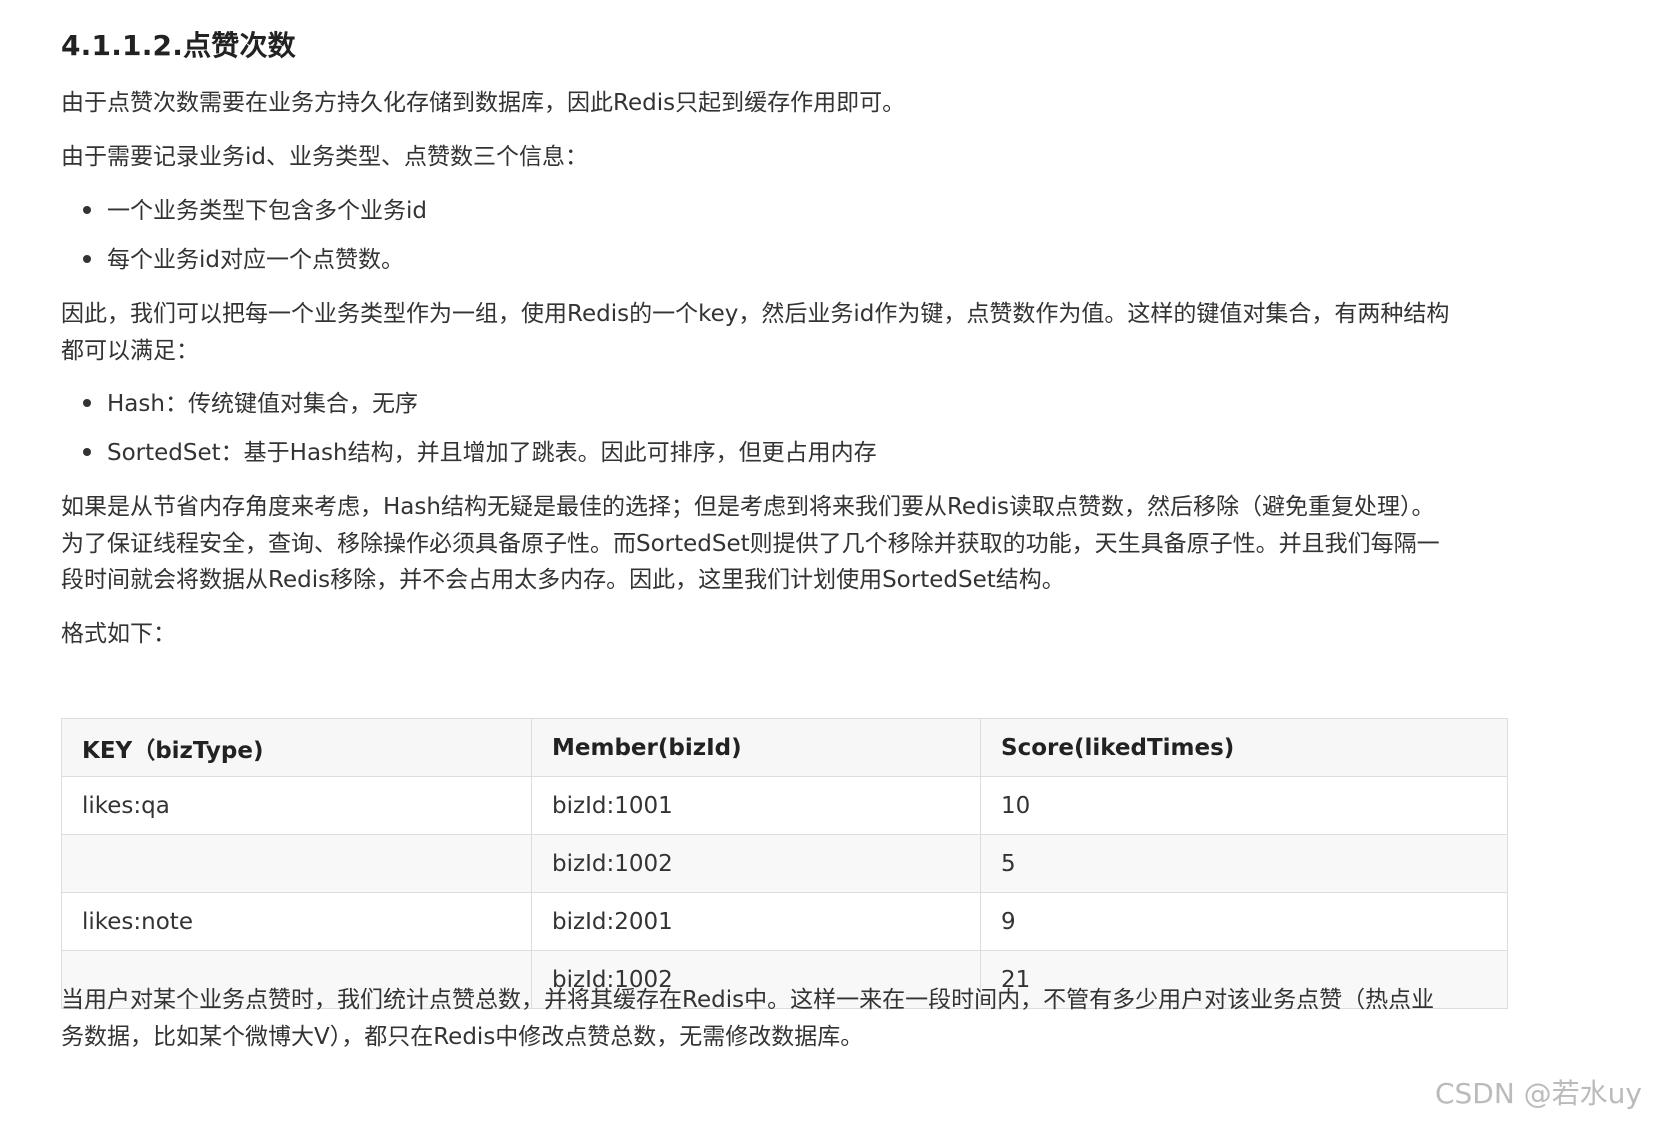 This screenshot has height=1124, width=1656. Describe the element at coordinates (1244, 805) in the screenshot. I see `table-cell-score: 10` at that location.